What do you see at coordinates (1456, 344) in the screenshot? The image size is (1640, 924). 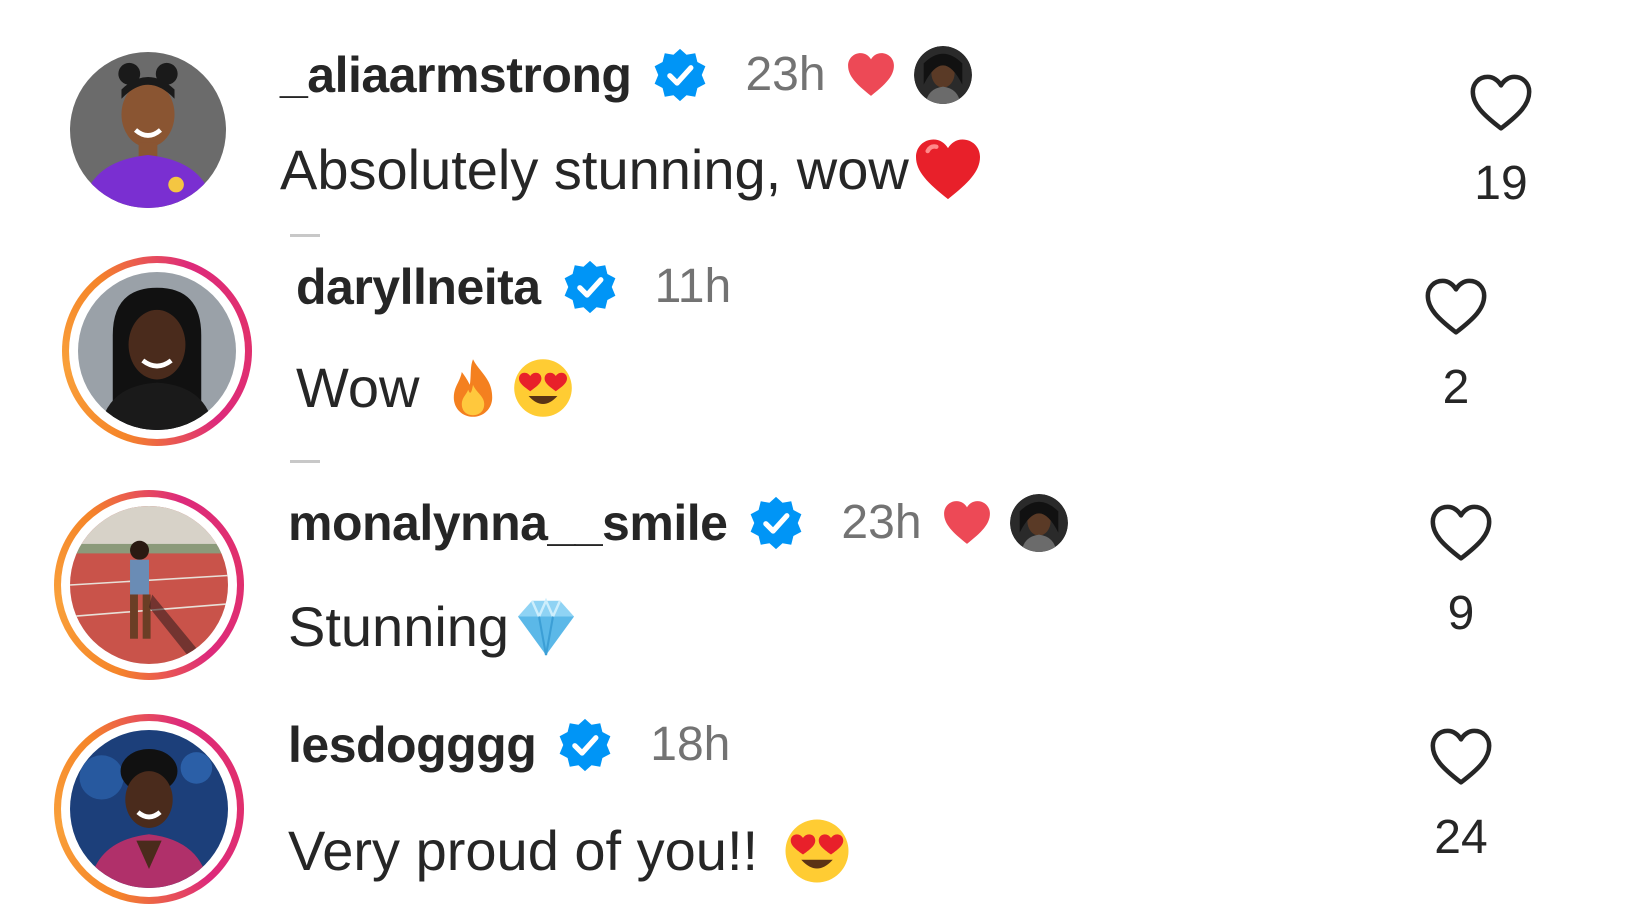 I see `comment-like: 2` at bounding box center [1456, 344].